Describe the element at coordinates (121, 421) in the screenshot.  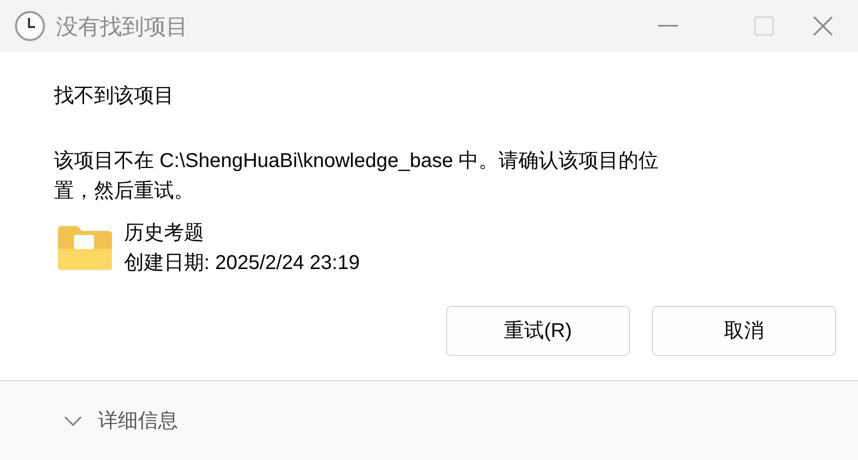
I see `details-expander: 详细信息` at that location.